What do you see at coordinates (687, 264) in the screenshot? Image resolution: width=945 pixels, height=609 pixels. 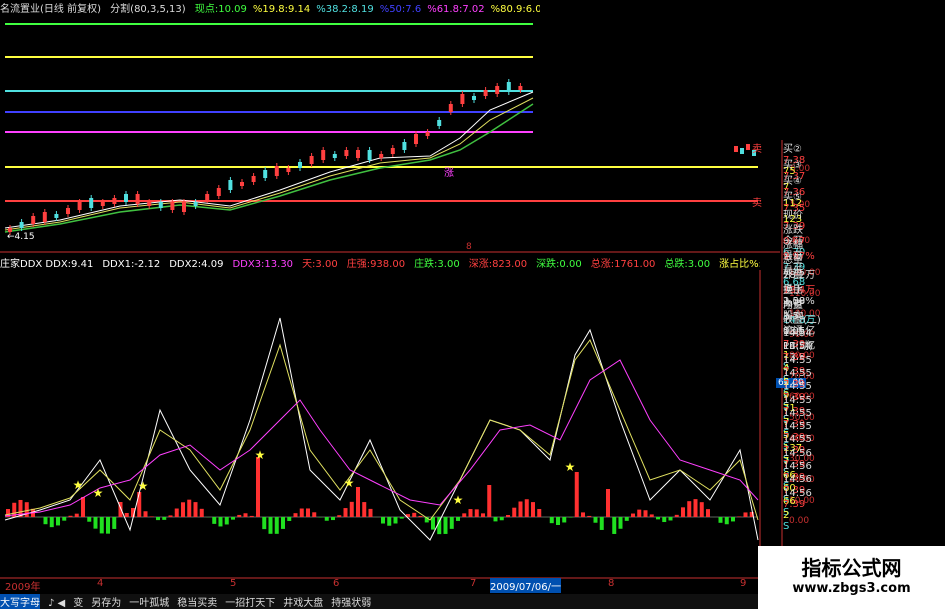 I see `indicator-value: 总跌:3.00` at bounding box center [687, 264].